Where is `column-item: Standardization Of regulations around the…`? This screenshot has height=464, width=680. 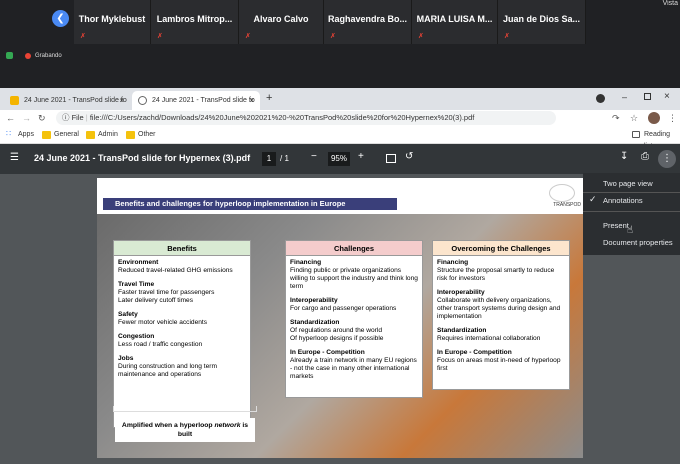
column-item: Standardization Of regulations around the… is located at coordinates (354, 331).